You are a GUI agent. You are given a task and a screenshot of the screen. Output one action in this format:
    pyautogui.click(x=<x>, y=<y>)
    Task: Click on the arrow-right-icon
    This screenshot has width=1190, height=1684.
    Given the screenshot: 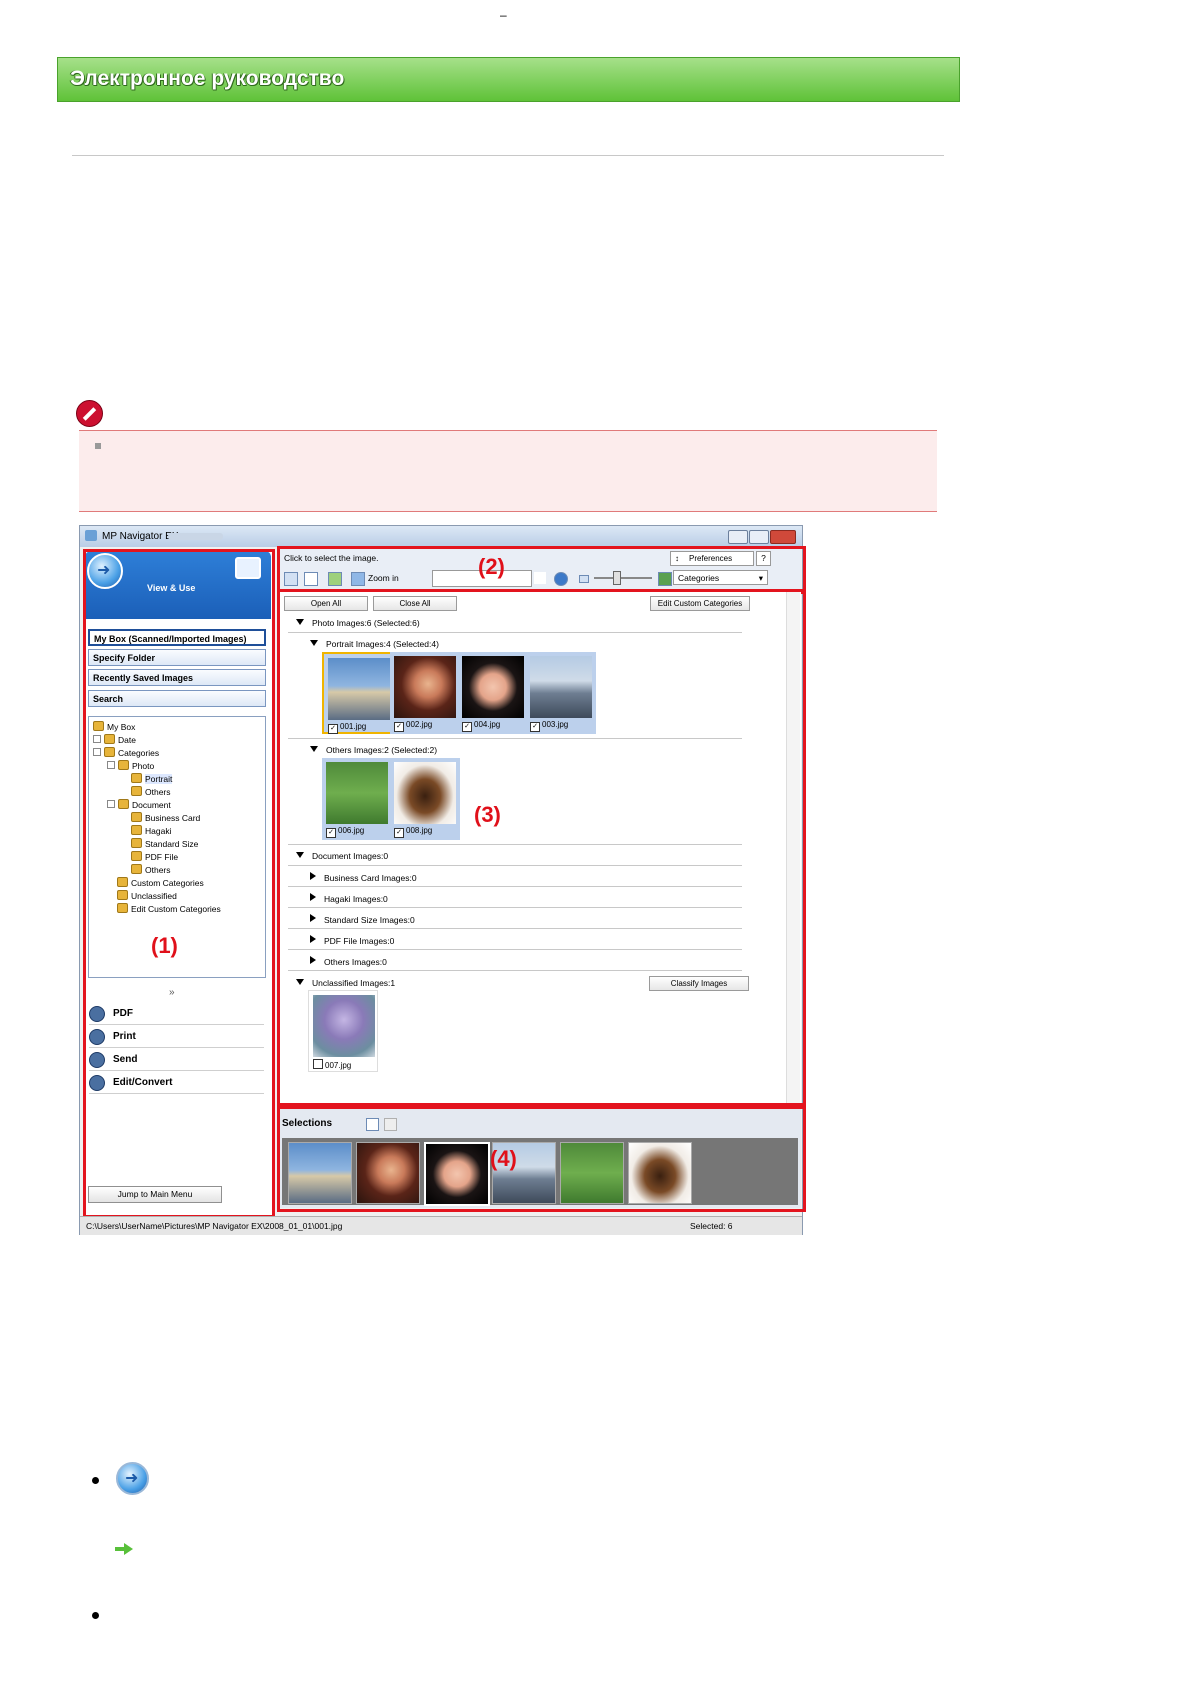 What is the action you would take?
    pyautogui.click(x=124, y=1549)
    